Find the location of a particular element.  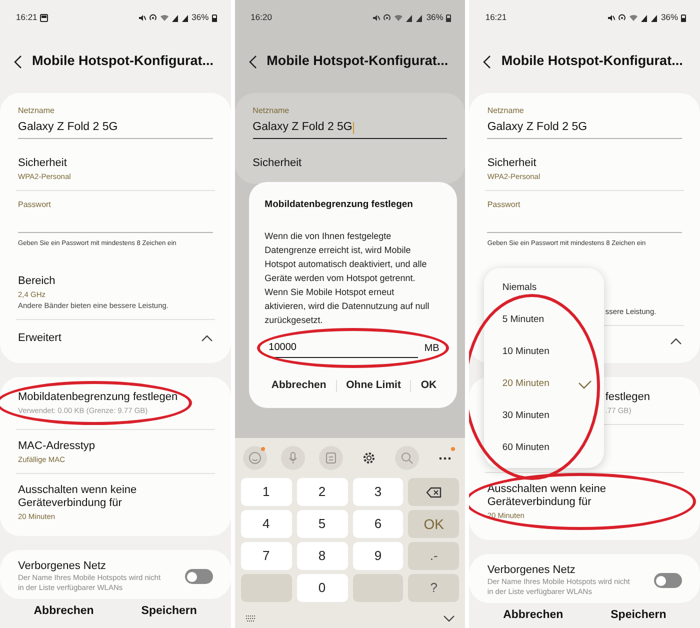

clipboard-icon is located at coordinates (331, 458).